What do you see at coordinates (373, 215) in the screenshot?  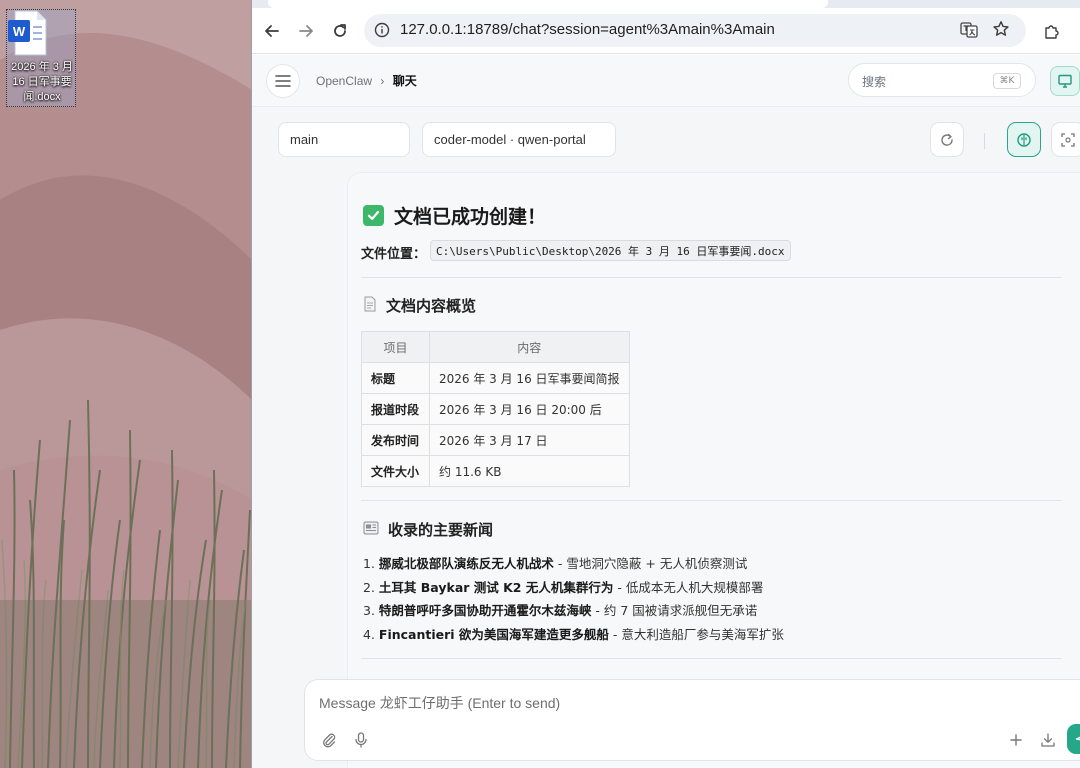 I see `check-mark-icon` at bounding box center [373, 215].